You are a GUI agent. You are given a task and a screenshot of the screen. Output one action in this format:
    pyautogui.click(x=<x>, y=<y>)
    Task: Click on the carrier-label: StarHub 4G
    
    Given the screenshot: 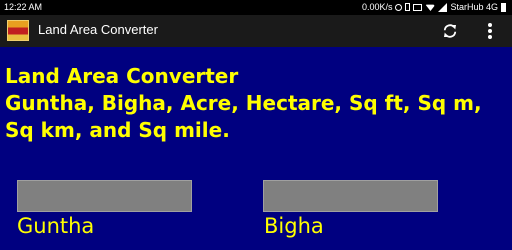 What is the action you would take?
    pyautogui.click(x=474, y=7)
    